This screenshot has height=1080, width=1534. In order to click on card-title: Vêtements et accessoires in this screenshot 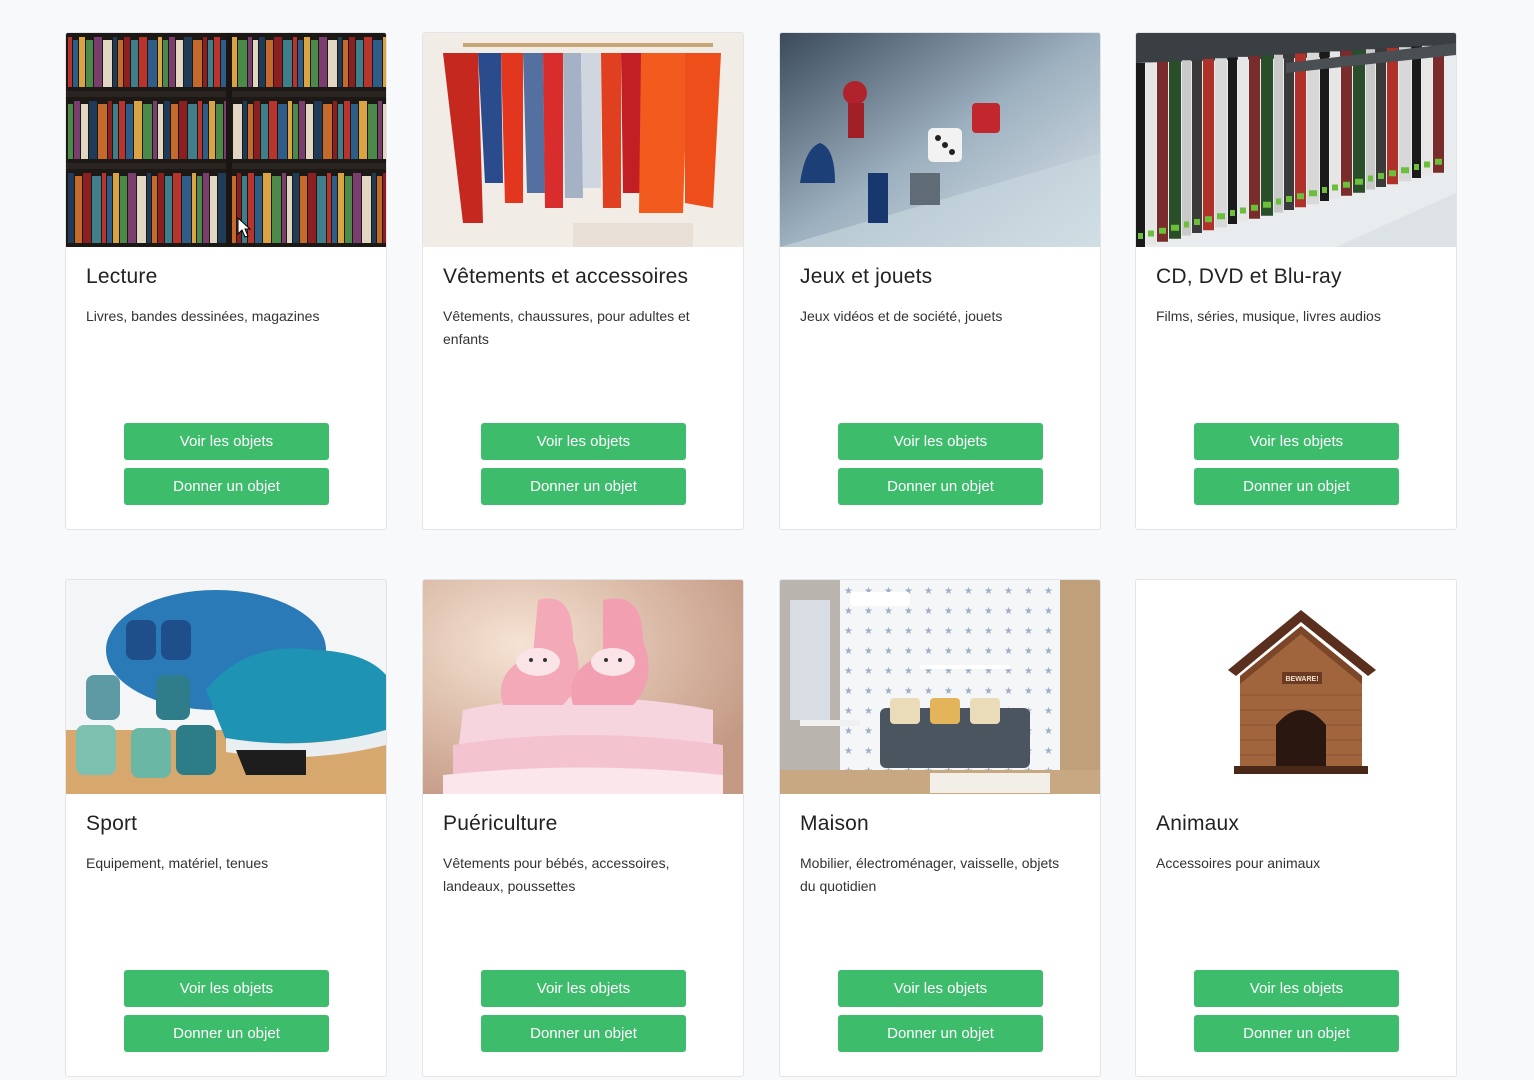, I will do `click(566, 276)`.